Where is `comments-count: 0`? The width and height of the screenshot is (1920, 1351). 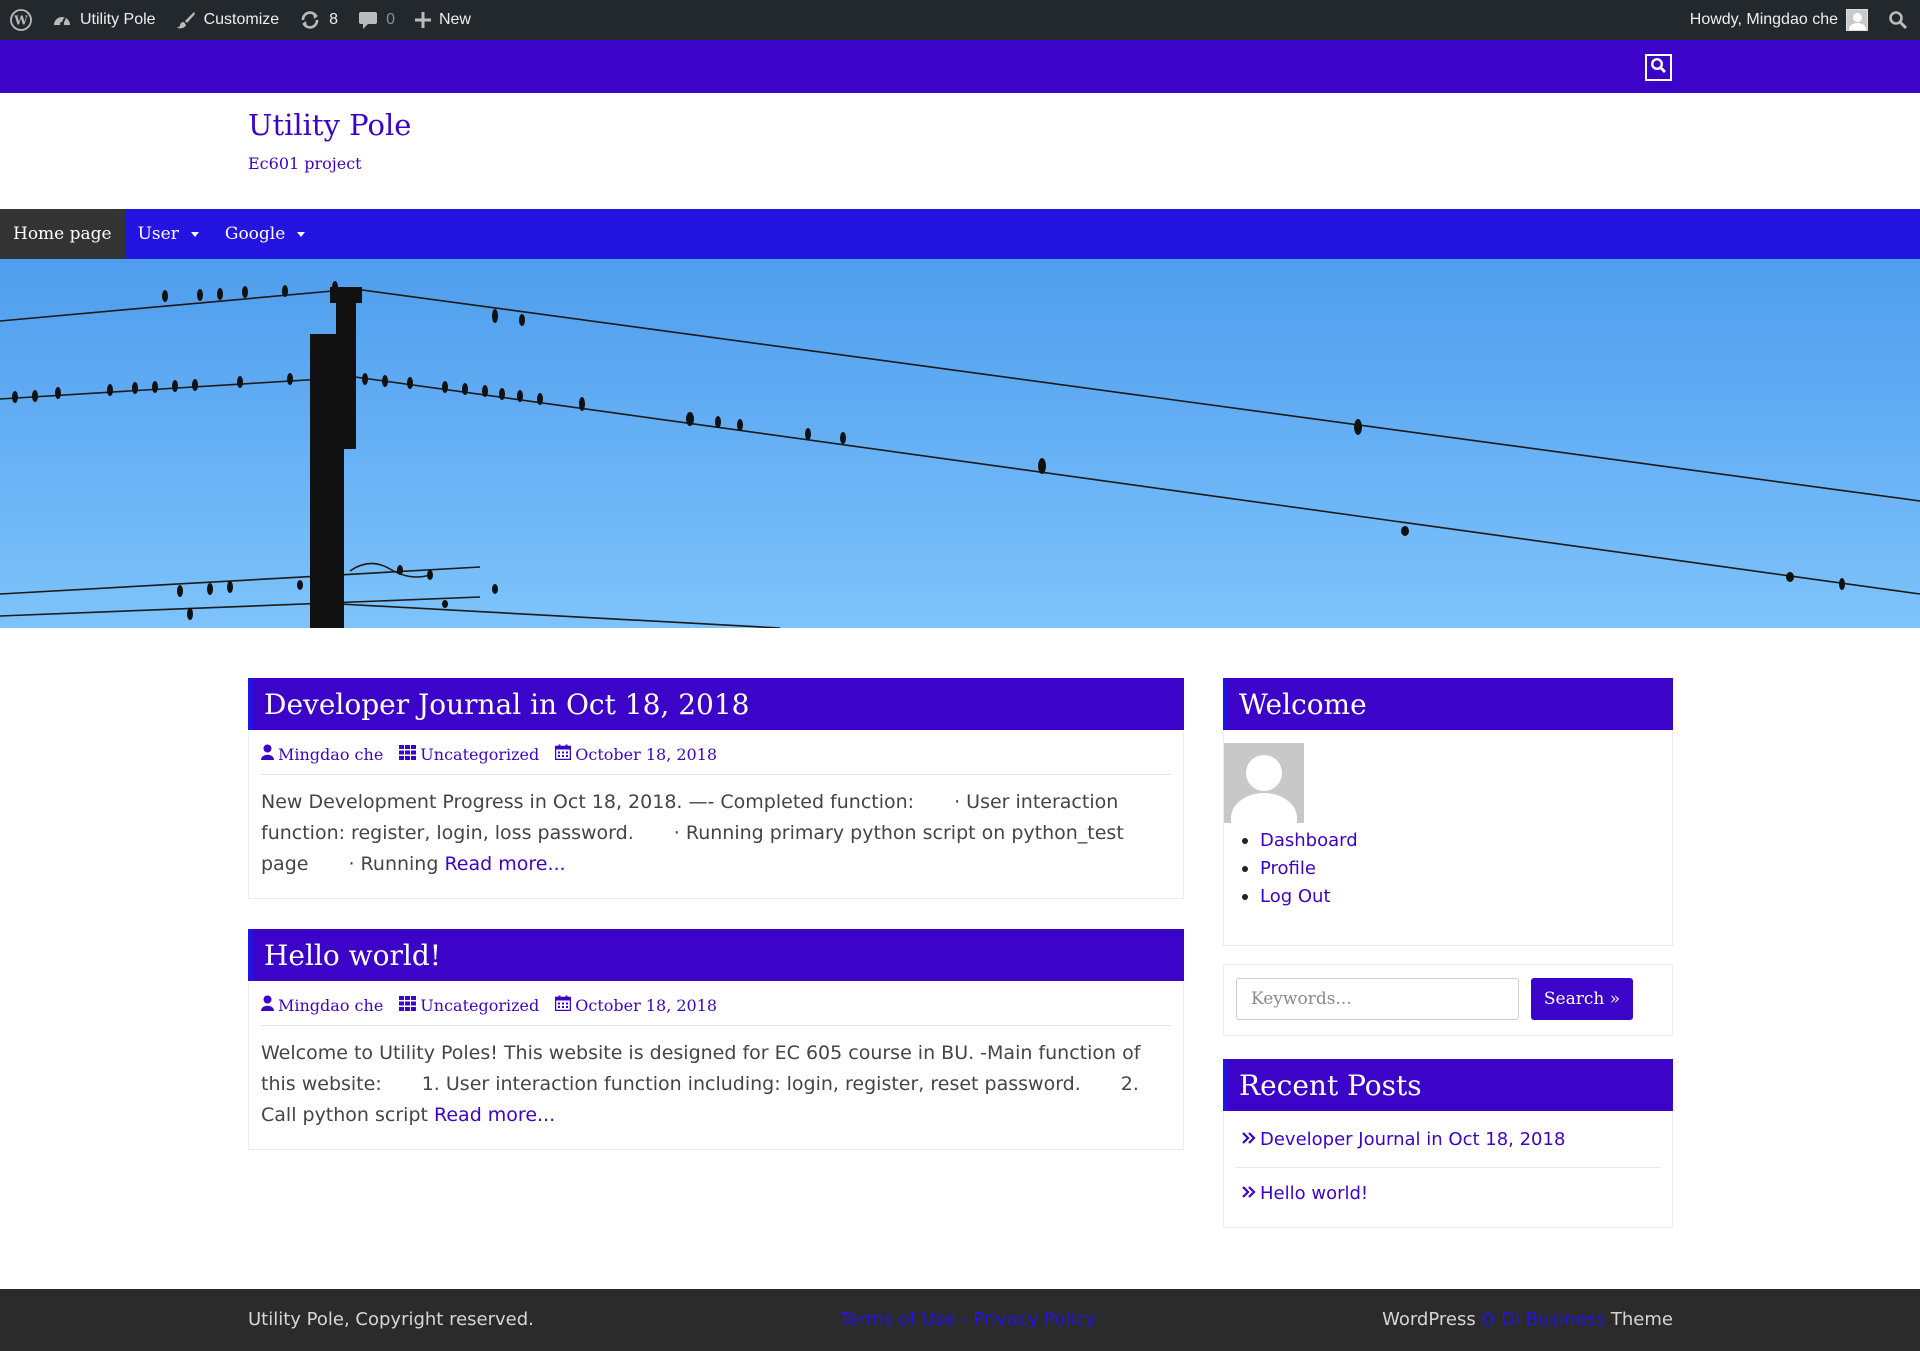 comments-count: 0 is located at coordinates (390, 19).